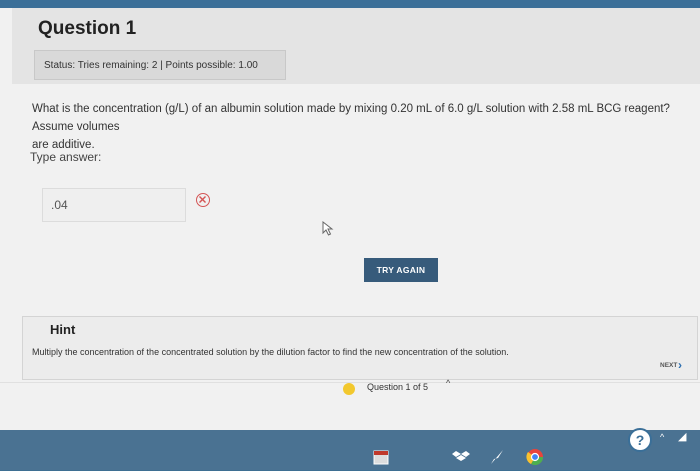 The height and width of the screenshot is (471, 700). Describe the element at coordinates (680, 365) in the screenshot. I see `chevron-right-icon: ›` at that location.